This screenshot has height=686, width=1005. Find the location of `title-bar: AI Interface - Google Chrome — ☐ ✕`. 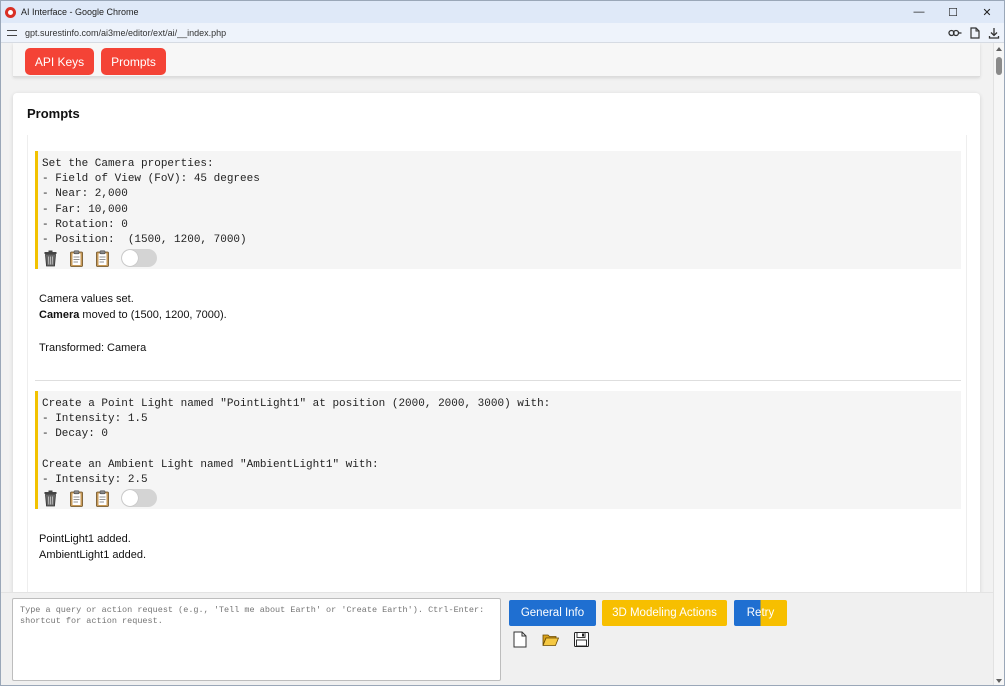

title-bar: AI Interface - Google Chrome — ☐ ✕ is located at coordinates (502, 12).